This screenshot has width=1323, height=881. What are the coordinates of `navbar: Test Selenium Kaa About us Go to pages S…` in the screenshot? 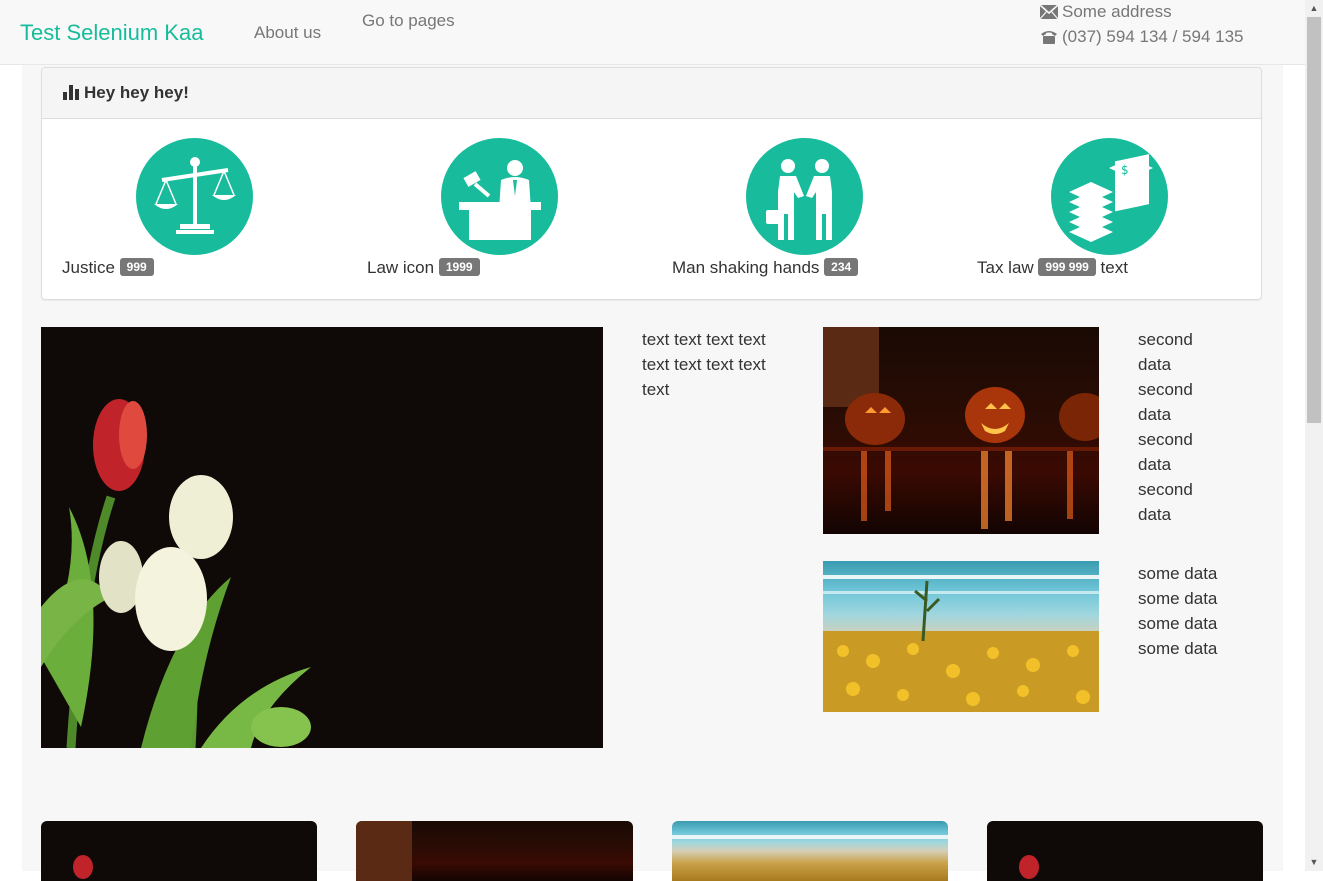 It's located at (652, 32).